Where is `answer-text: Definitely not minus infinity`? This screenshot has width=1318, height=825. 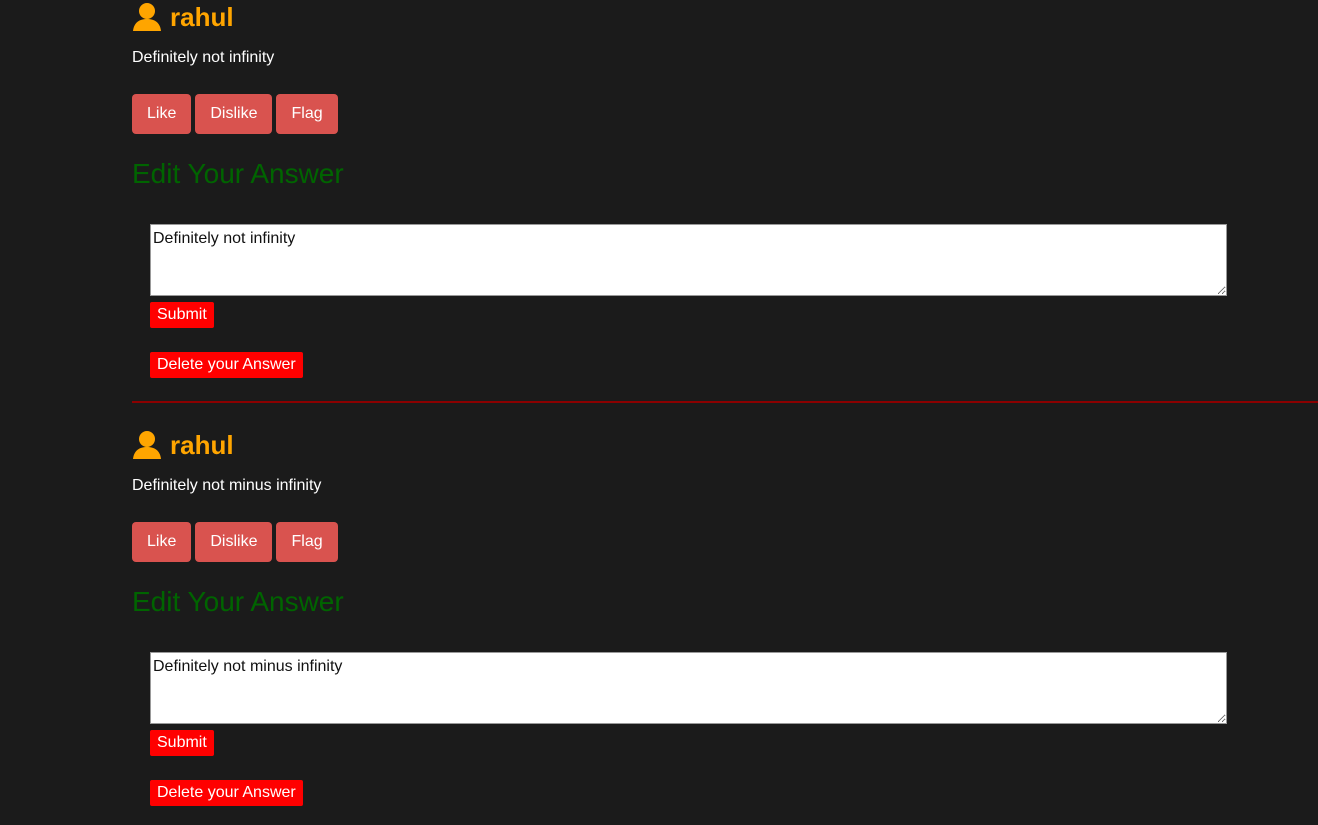 answer-text: Definitely not minus infinity is located at coordinates (227, 485).